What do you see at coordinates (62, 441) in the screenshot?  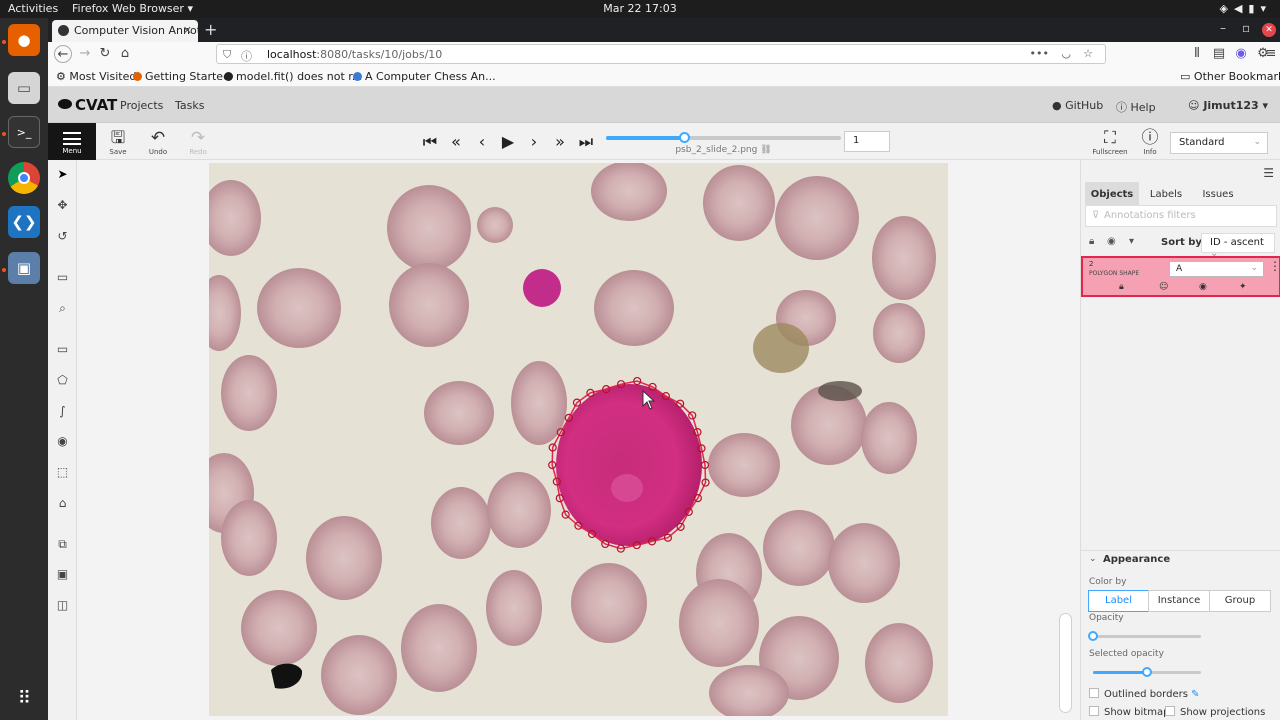 I see `draw-points-icon: ◉` at bounding box center [62, 441].